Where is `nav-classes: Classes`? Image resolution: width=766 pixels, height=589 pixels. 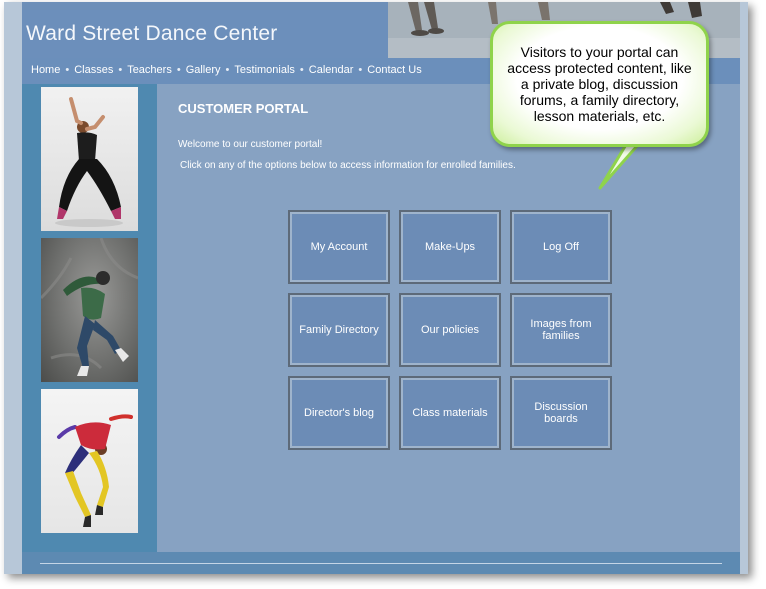
nav-classes: Classes is located at coordinates (93, 70).